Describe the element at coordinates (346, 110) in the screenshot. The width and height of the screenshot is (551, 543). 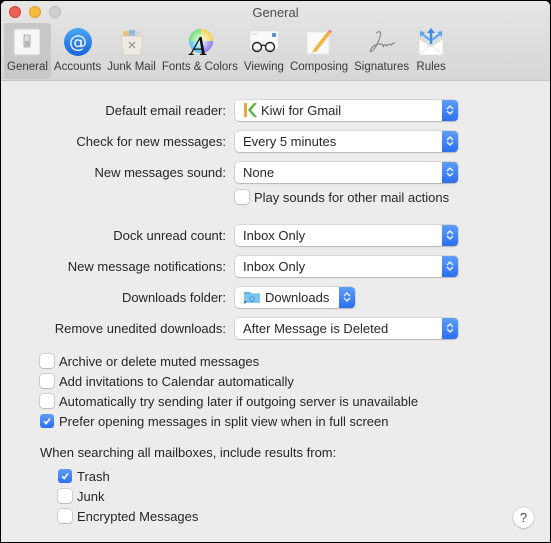
I see `default-email-reader-popup: Kiwi for Gmail` at that location.